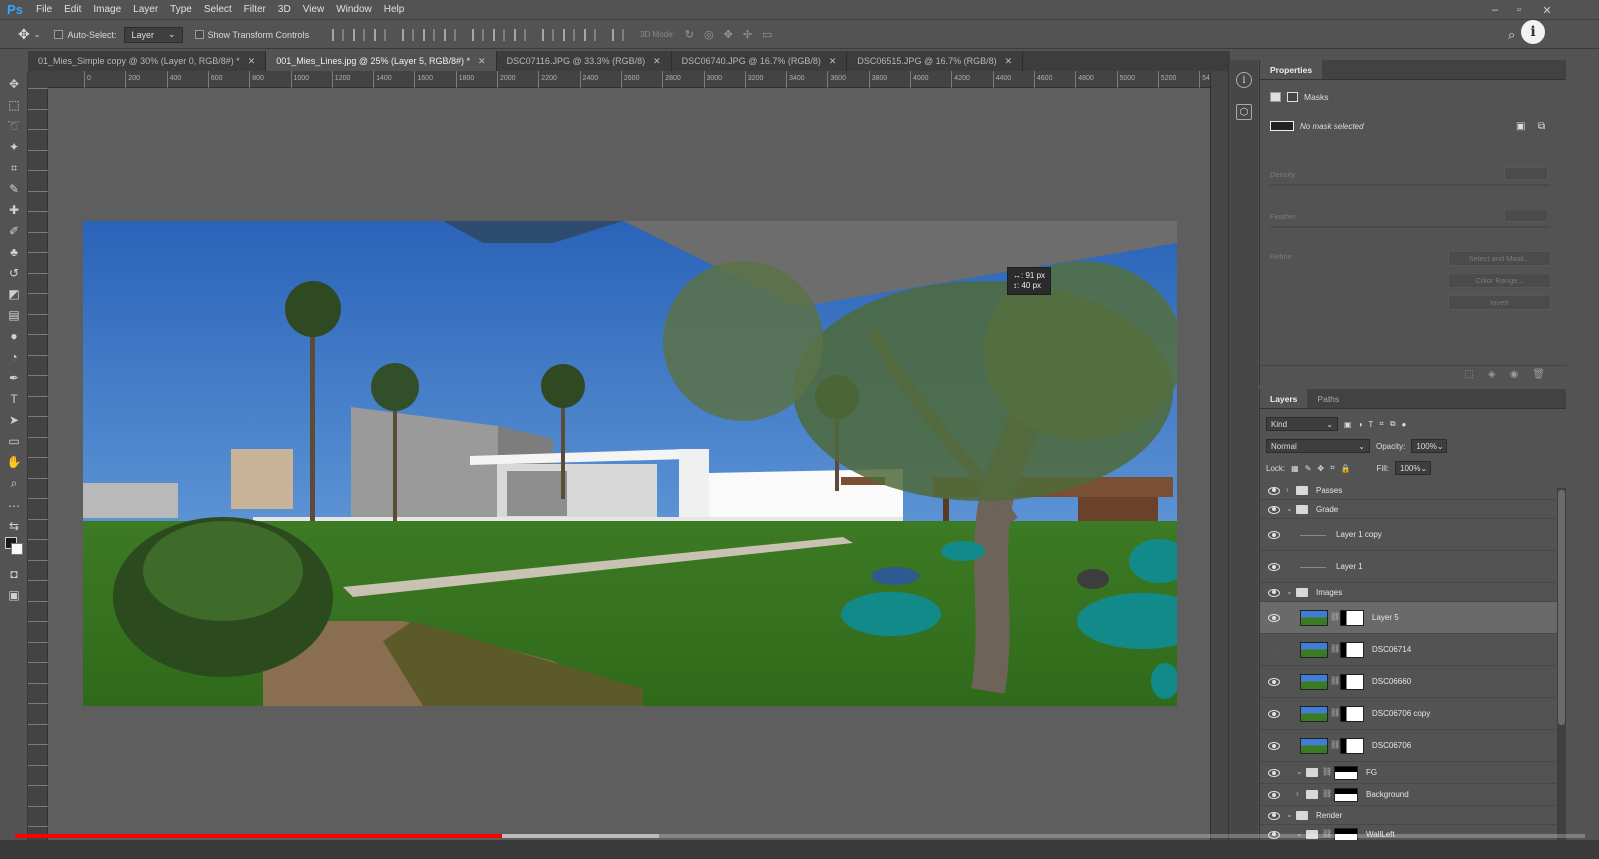 This screenshot has height=859, width=1599. I want to click on distribute-right-icon, so click(590, 34).